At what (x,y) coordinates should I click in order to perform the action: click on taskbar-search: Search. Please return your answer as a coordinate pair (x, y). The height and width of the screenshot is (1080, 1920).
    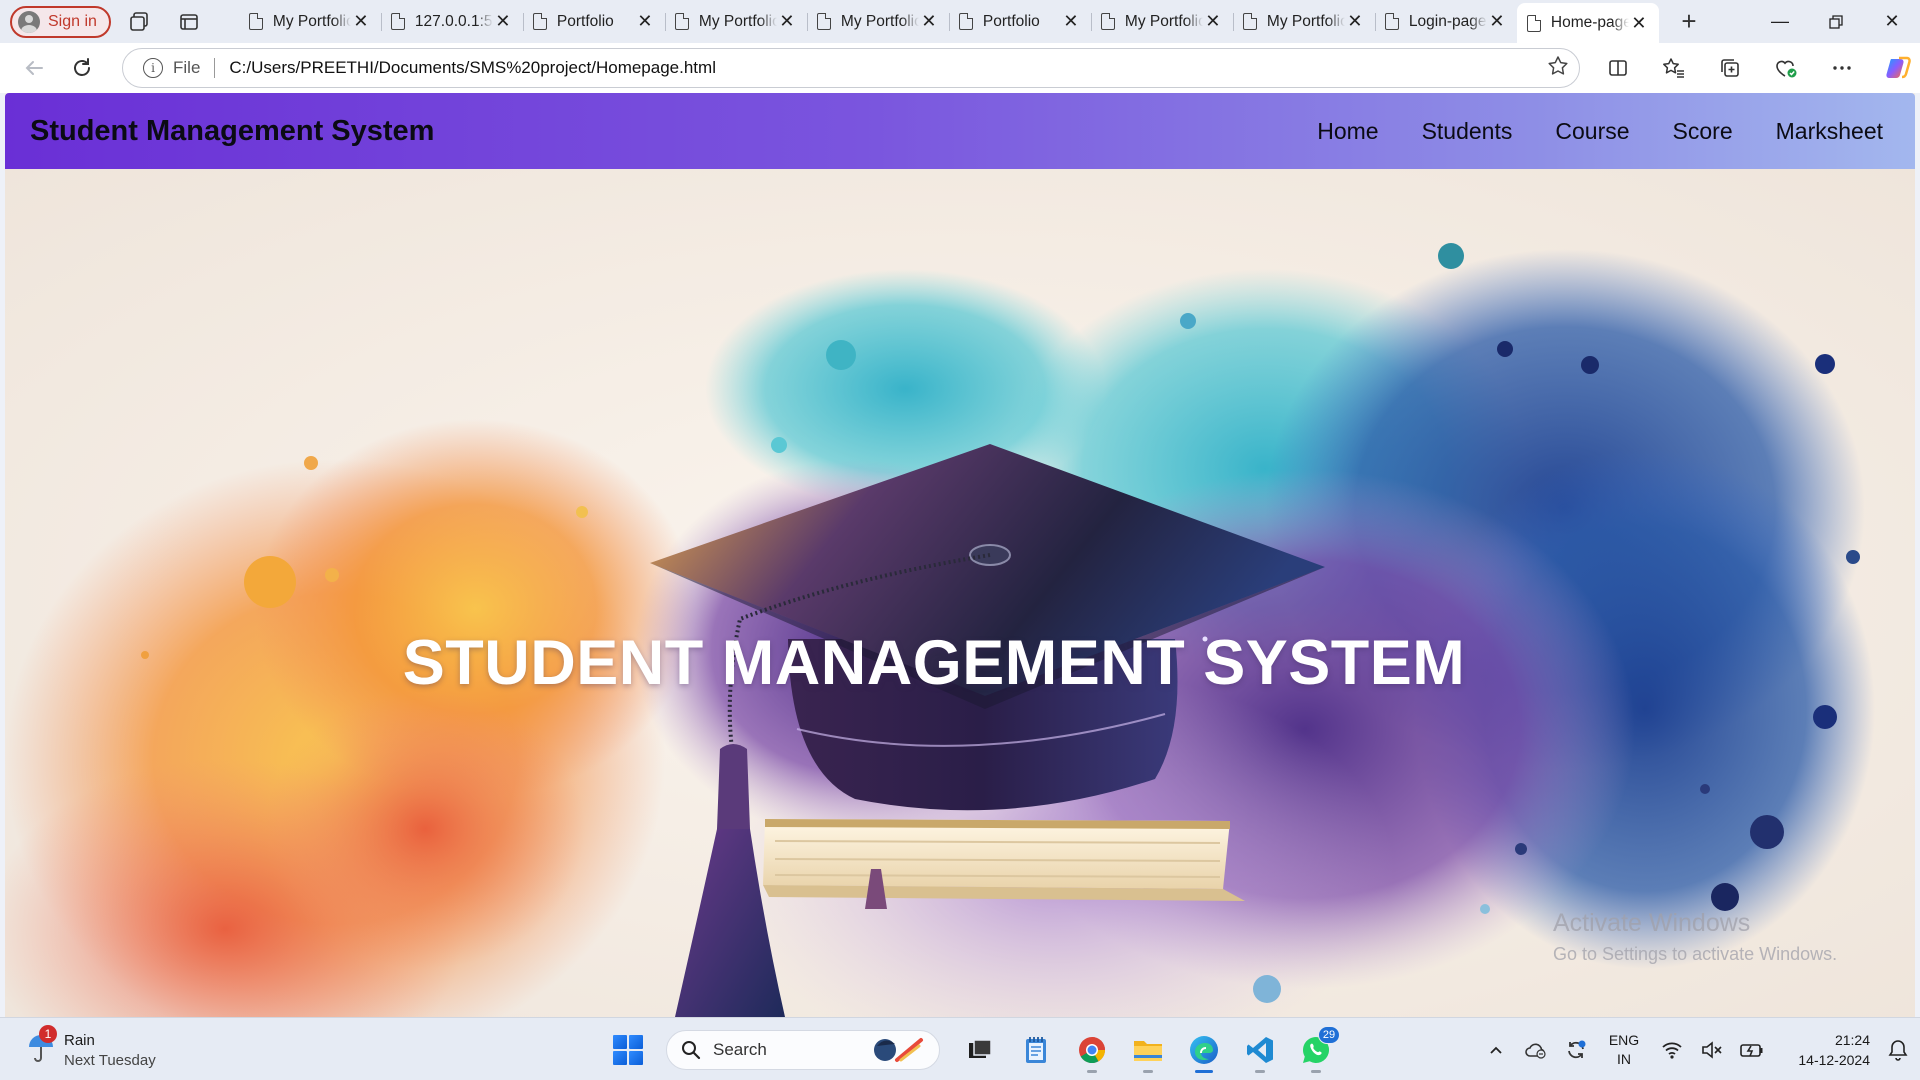
    Looking at the image, I should click on (803, 1050).